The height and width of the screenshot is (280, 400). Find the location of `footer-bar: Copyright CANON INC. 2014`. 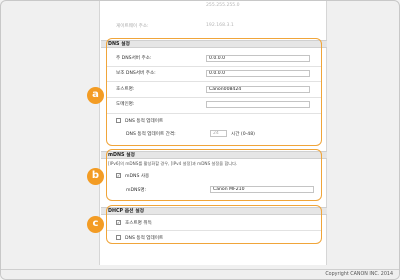

footer-bar: Copyright CANON INC. 2014 is located at coordinates (200, 274).